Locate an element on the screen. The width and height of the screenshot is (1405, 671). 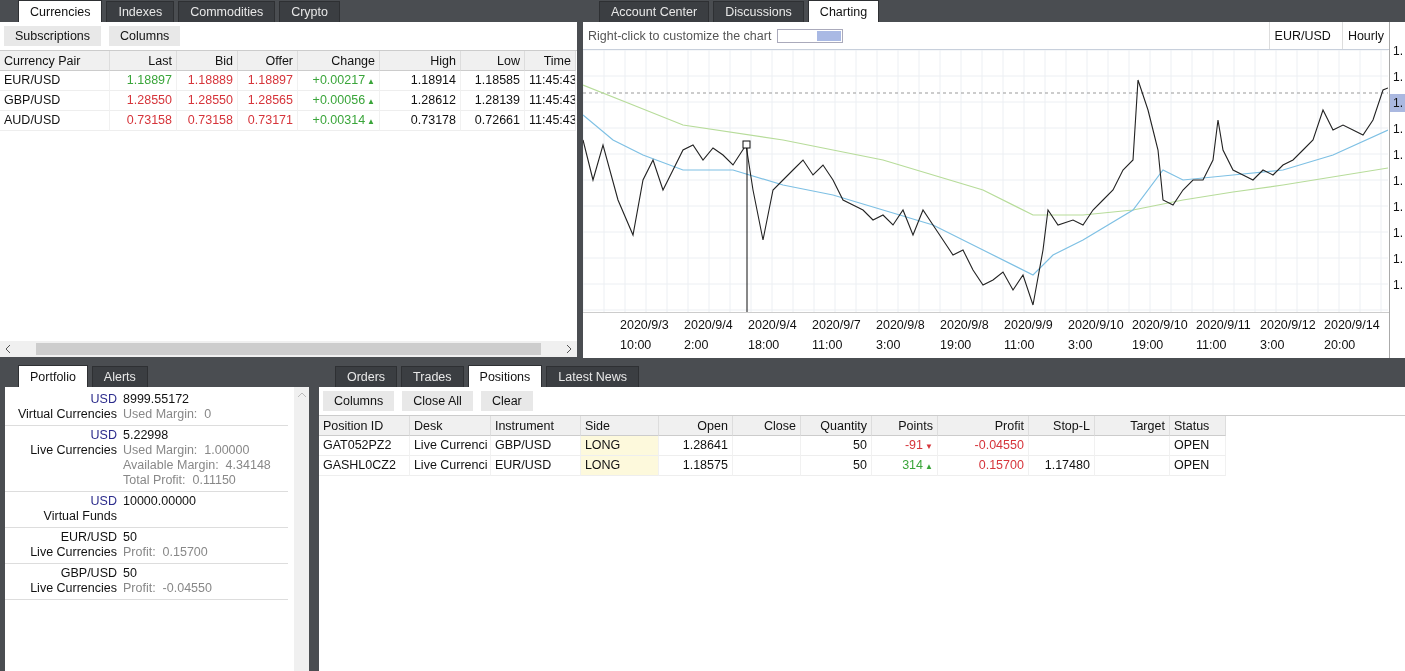
column-header: Side is located at coordinates (619, 426).